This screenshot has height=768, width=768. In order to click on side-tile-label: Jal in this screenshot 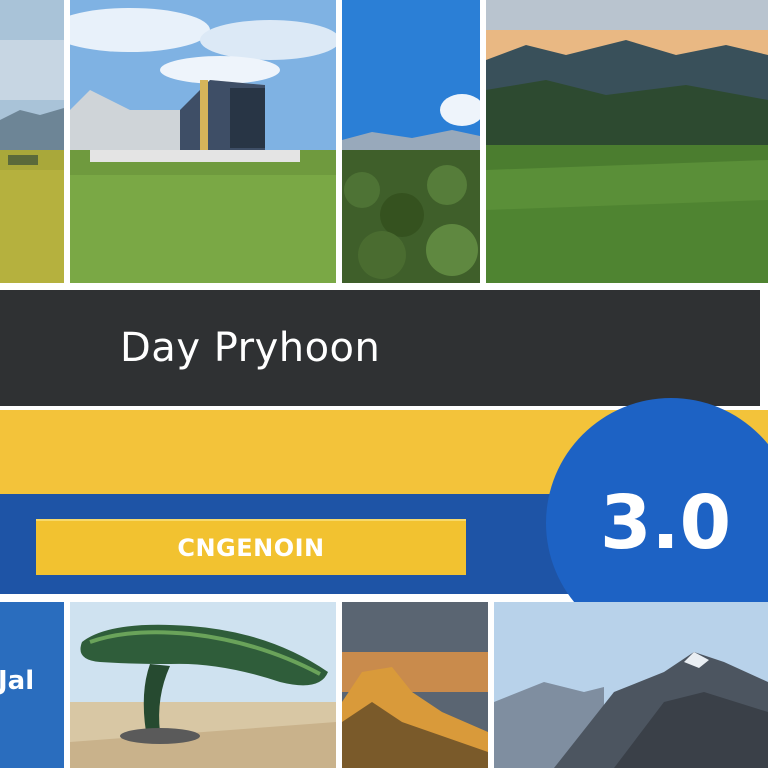, I will do `click(17, 681)`.